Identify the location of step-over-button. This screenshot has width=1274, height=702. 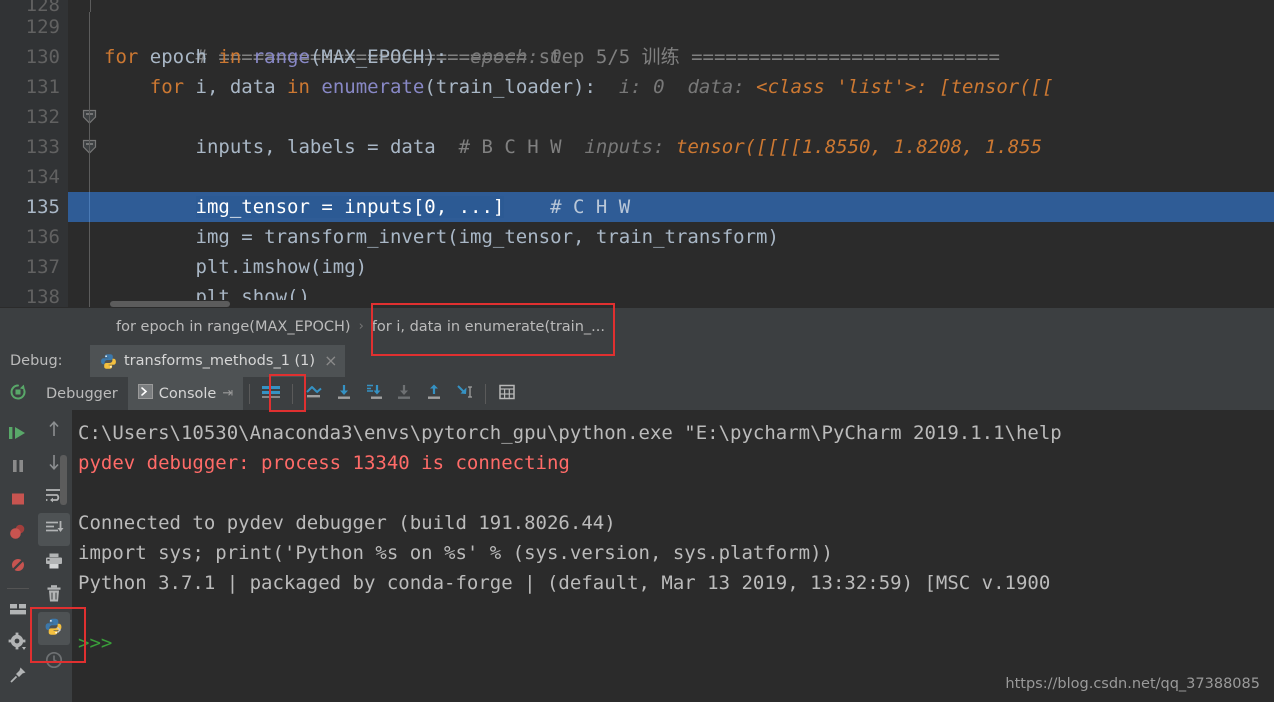
(344, 393).